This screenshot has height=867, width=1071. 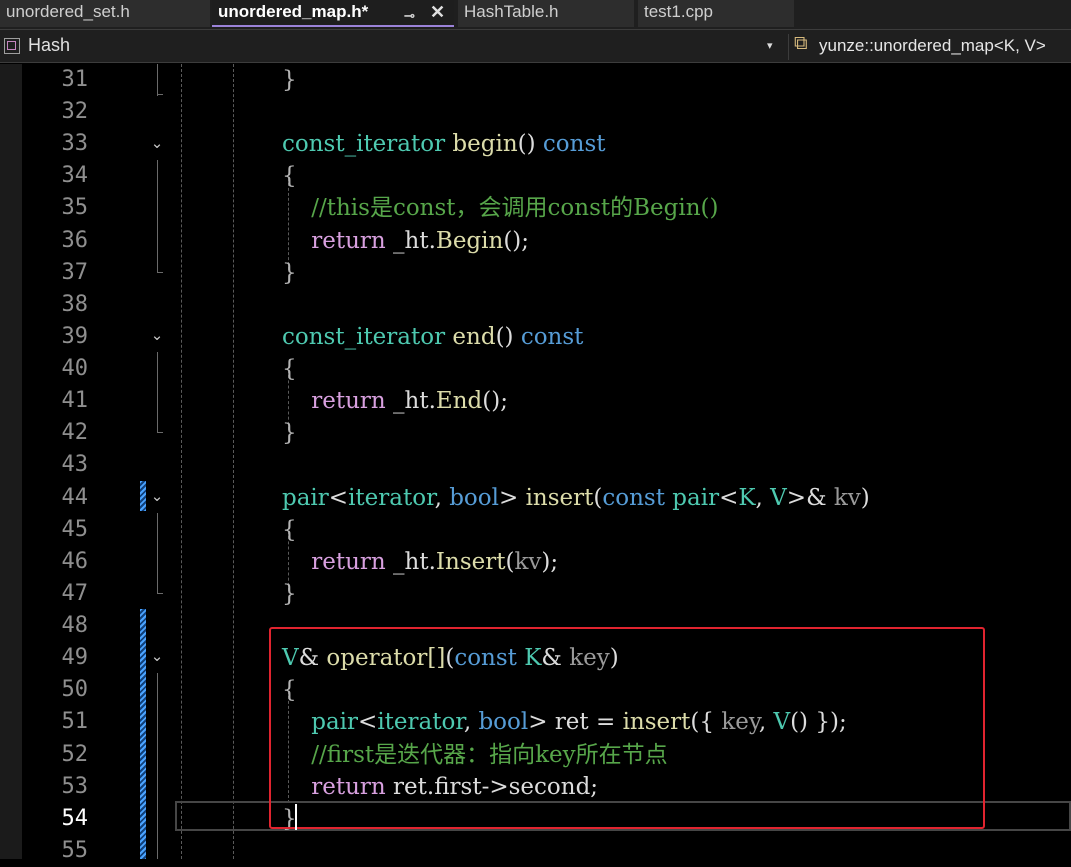 What do you see at coordinates (75, 401) in the screenshot?
I see `line-number: 41` at bounding box center [75, 401].